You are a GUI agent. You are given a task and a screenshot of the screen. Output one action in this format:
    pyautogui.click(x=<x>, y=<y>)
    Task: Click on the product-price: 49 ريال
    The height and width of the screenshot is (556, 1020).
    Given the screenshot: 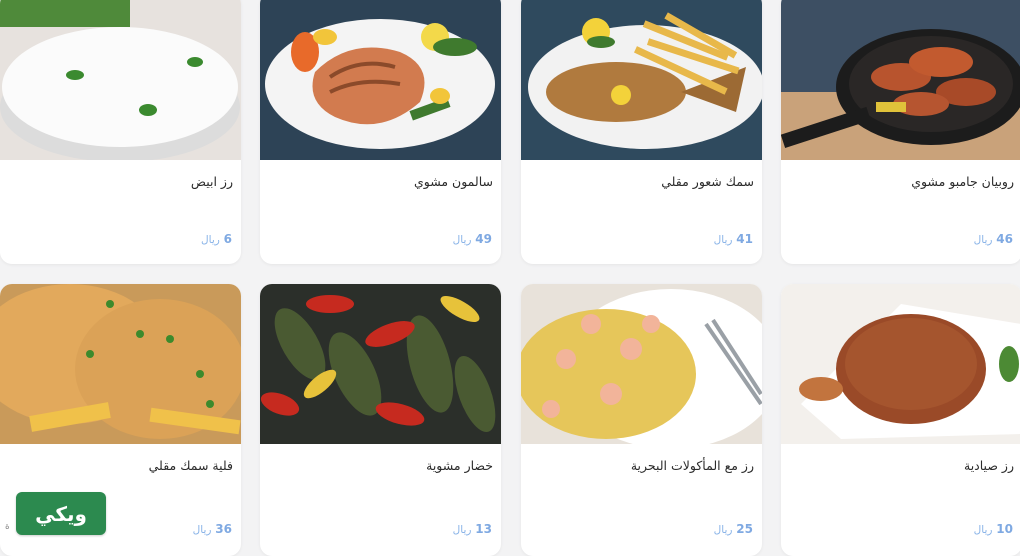 What is the action you would take?
    pyautogui.click(x=472, y=239)
    